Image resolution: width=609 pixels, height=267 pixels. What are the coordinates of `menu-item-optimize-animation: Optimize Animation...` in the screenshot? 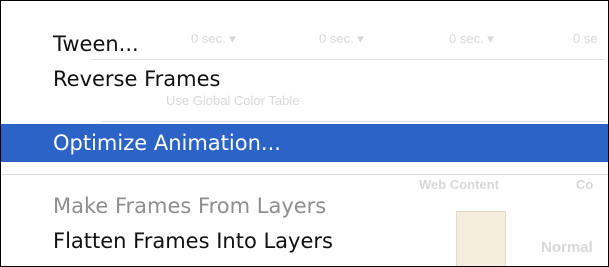 It's located at (304, 143).